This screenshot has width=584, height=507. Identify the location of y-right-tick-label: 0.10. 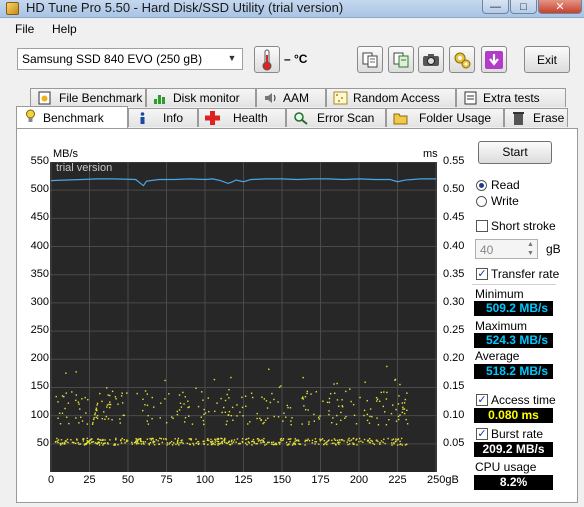
(454, 414).